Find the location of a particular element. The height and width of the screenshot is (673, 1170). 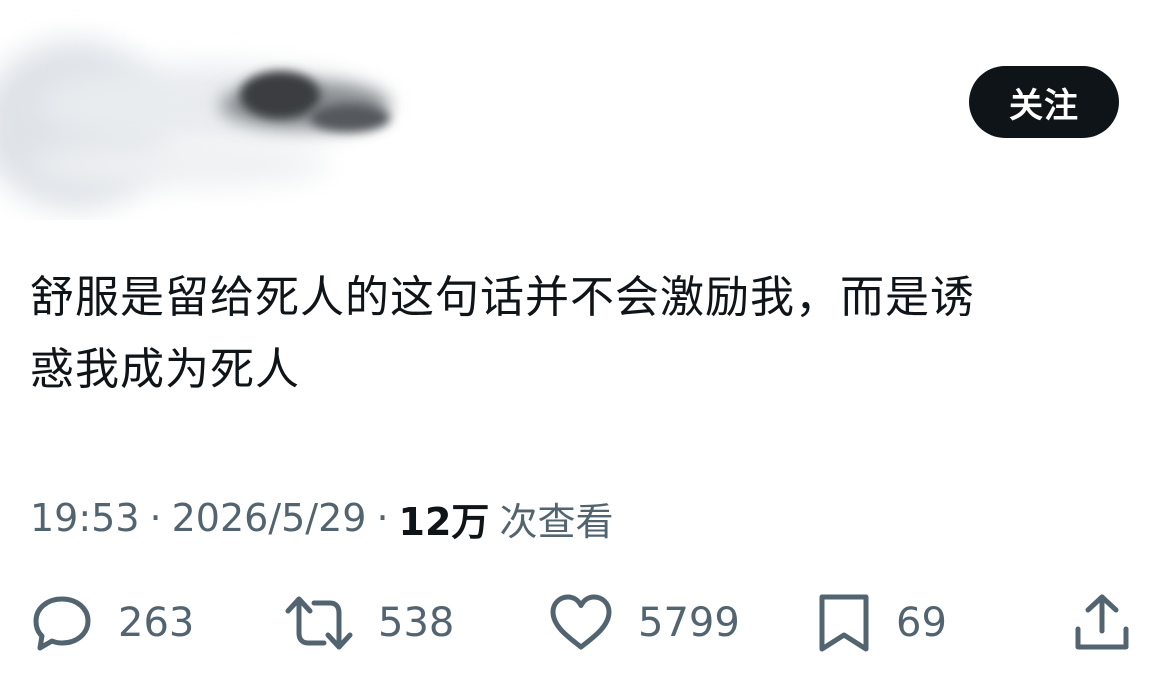

like-button: 5799 is located at coordinates (644, 623).